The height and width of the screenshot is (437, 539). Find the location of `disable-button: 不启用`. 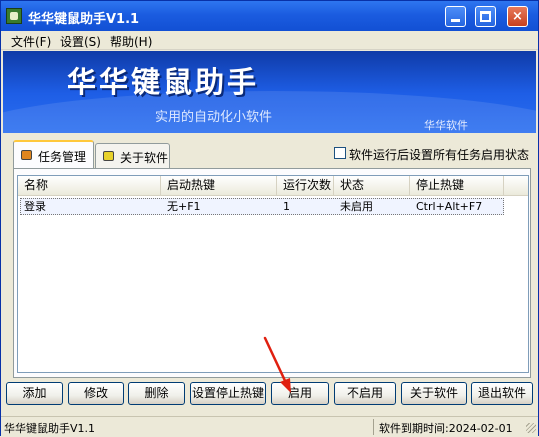

disable-button: 不启用 is located at coordinates (365, 393).